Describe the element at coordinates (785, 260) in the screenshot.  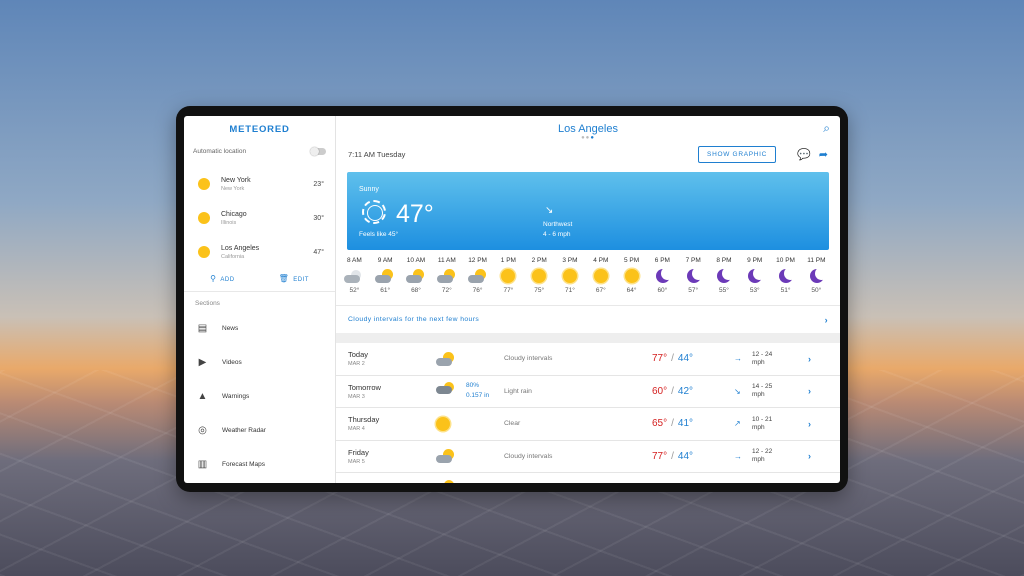
I see `hour-time: 10 PM` at that location.